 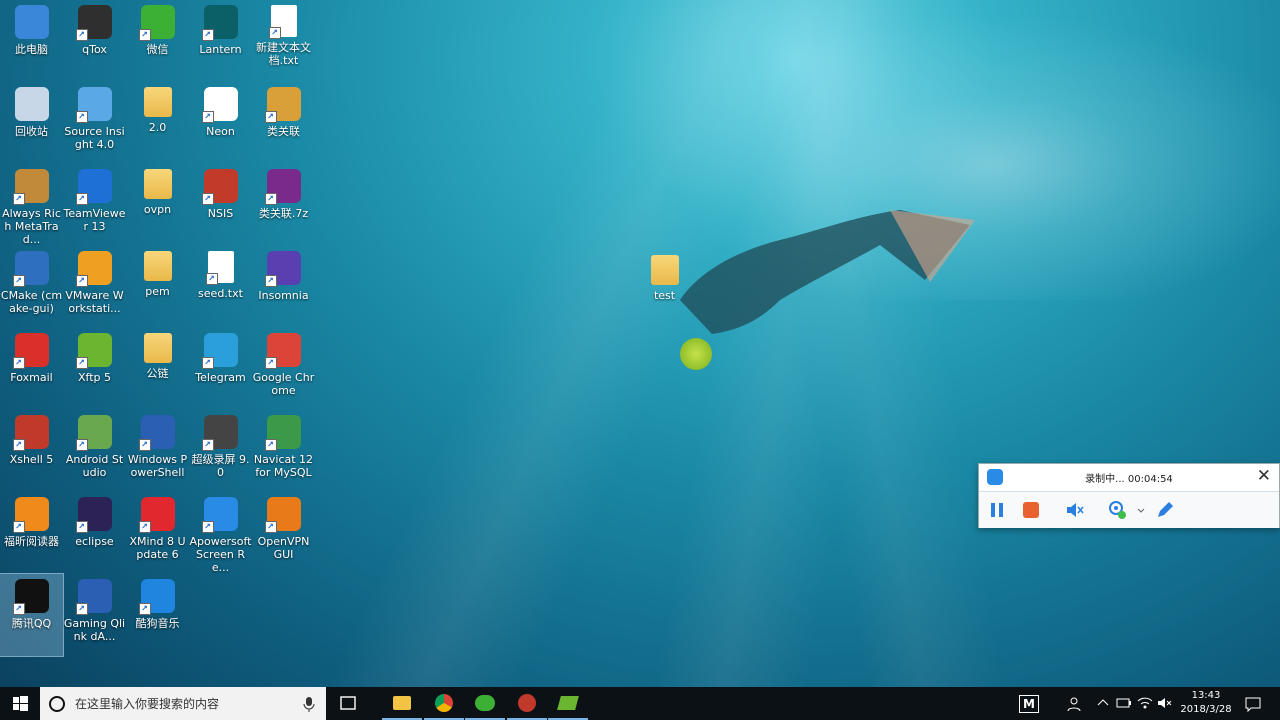 I want to click on desktop-icon: ↗ Telegram, so click(x=220, y=369).